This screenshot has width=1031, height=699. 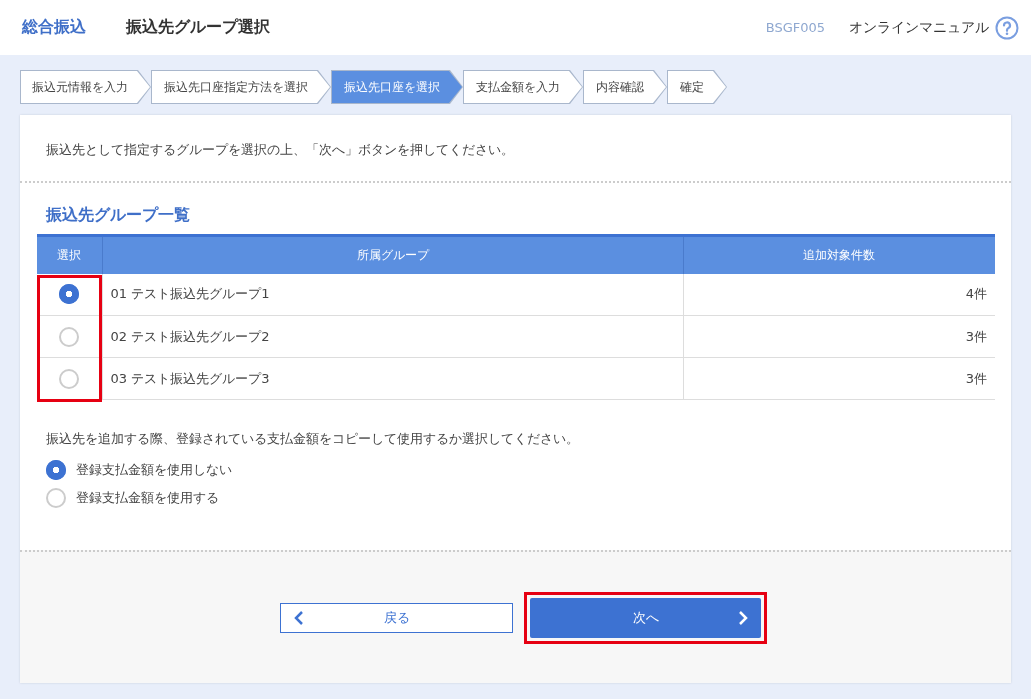 I want to click on chevron-right-icon, so click(x=743, y=617).